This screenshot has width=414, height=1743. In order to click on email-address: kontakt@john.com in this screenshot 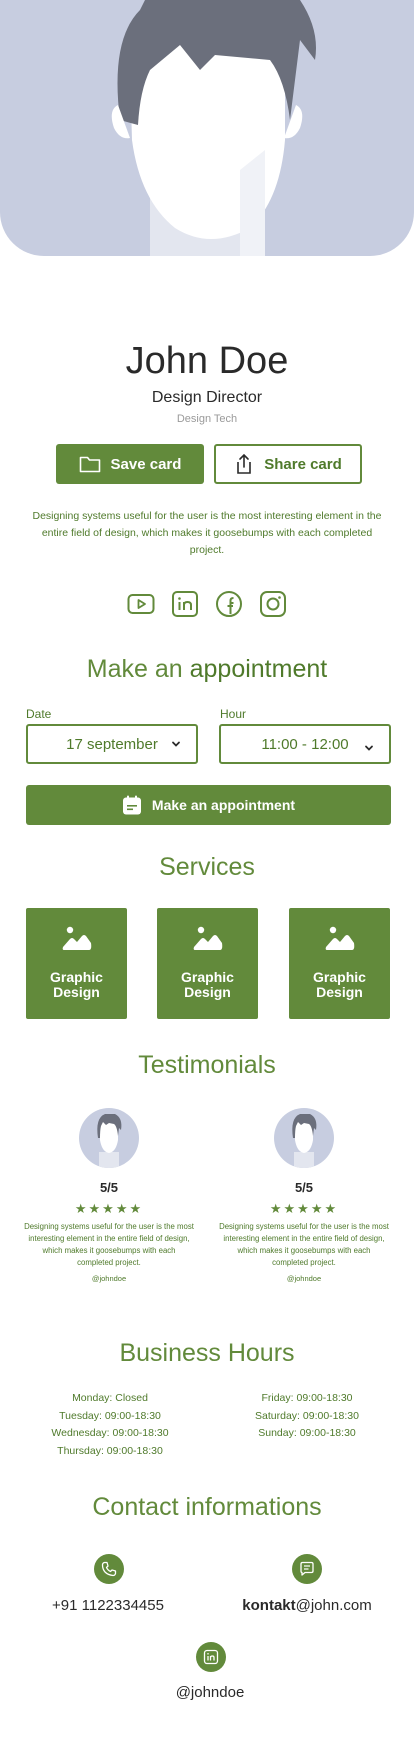, I will do `click(307, 1605)`.